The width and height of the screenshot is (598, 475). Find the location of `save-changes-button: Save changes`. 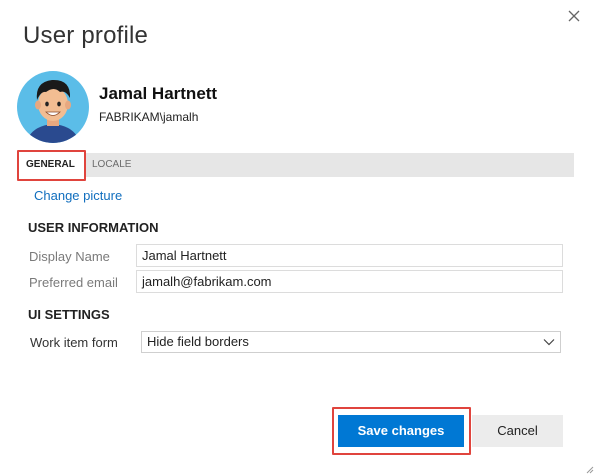

save-changes-button: Save changes is located at coordinates (401, 431).